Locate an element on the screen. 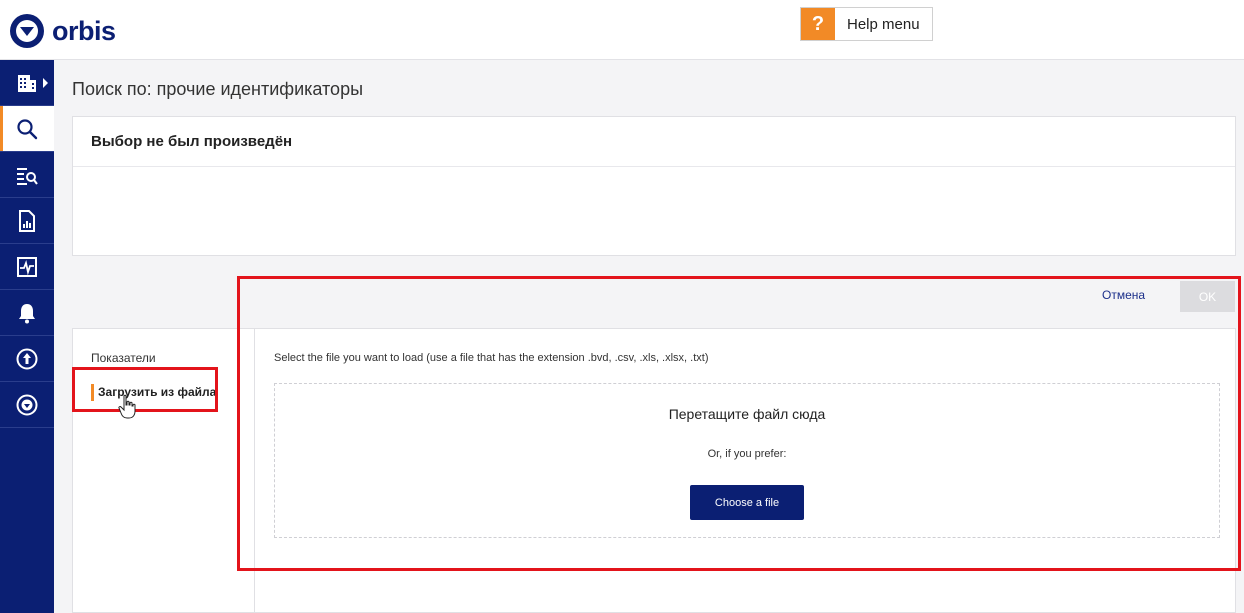 The width and height of the screenshot is (1244, 613). search-icon is located at coordinates (27, 128).